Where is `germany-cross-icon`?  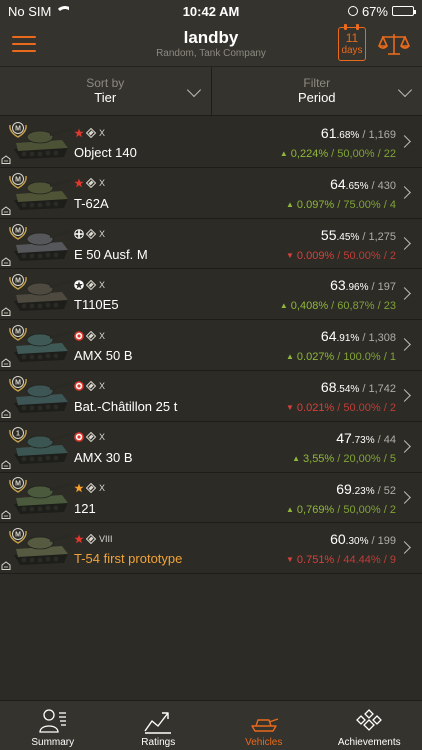
germany-cross-icon is located at coordinates (79, 234).